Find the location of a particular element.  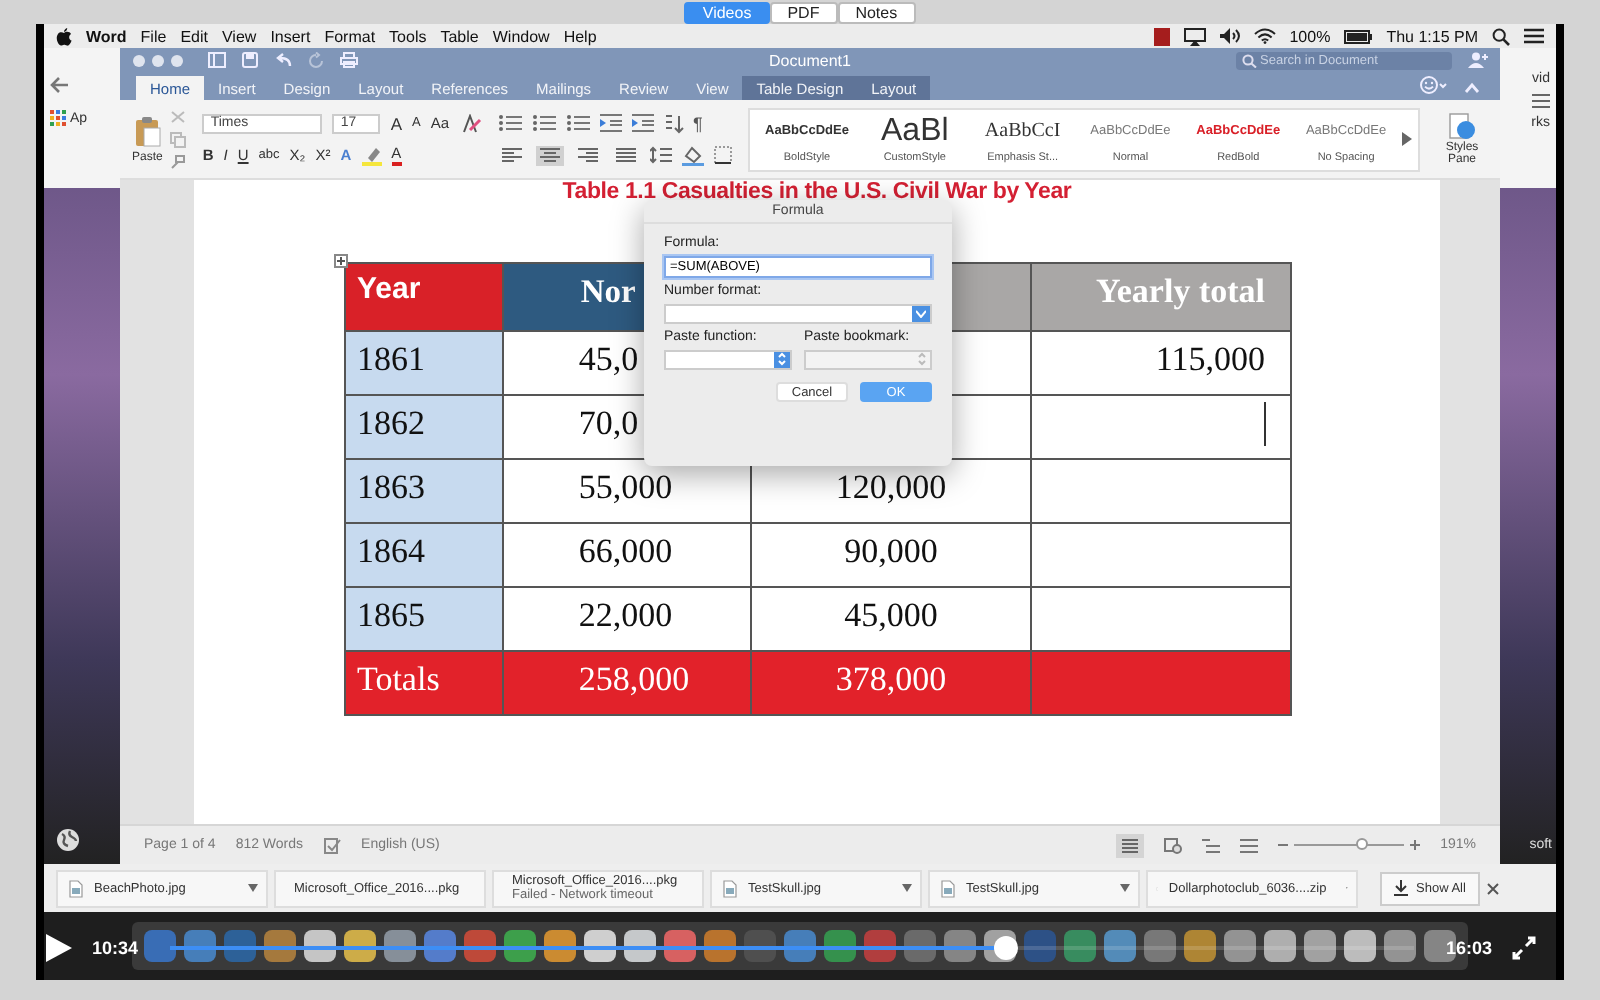

wifi-icon is located at coordinates (1264, 36).